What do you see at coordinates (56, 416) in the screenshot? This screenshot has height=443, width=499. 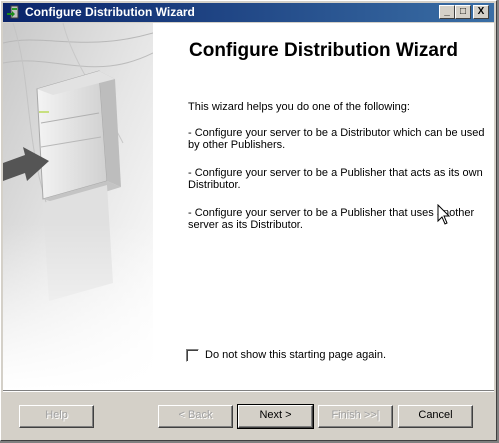 I see `help-button: Help` at bounding box center [56, 416].